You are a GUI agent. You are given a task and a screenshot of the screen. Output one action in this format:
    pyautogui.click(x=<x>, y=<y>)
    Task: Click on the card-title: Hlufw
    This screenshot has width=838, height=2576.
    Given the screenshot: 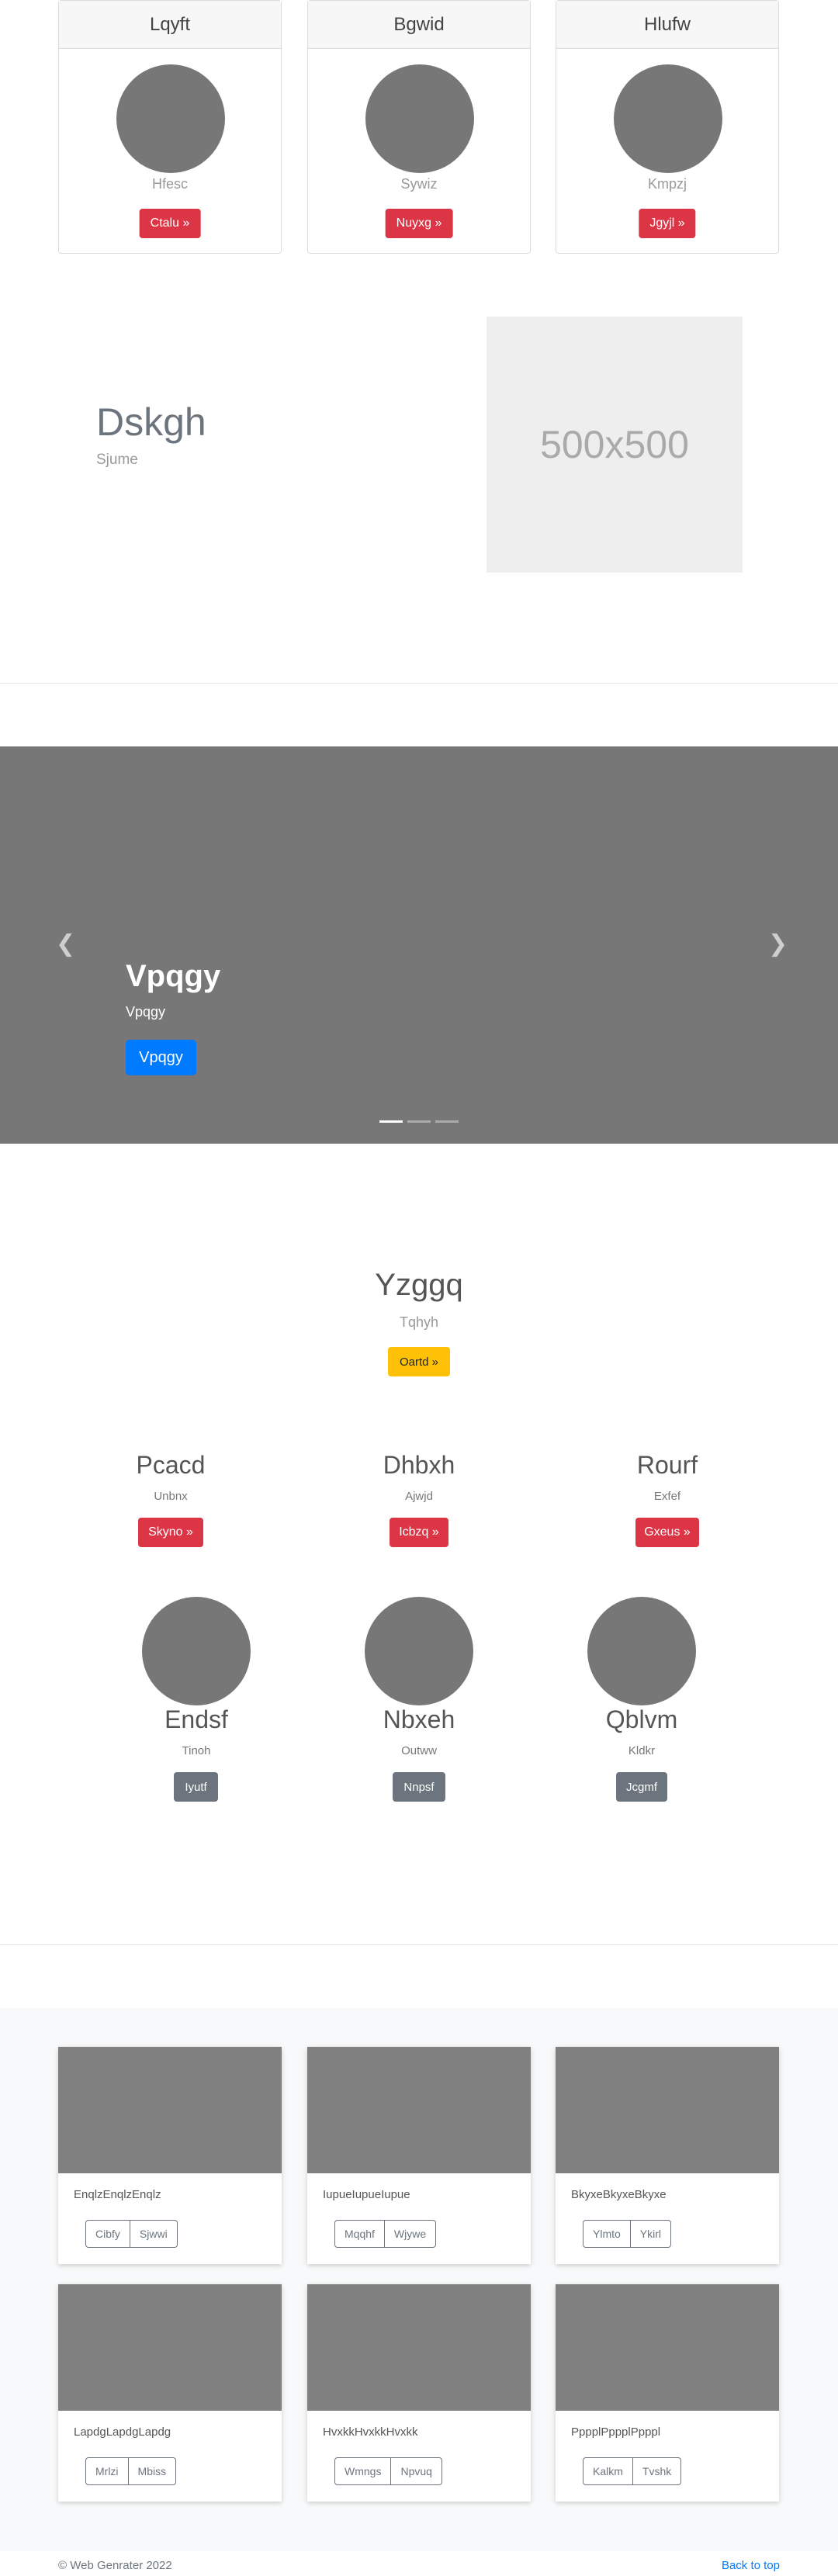 What is the action you would take?
    pyautogui.click(x=667, y=25)
    